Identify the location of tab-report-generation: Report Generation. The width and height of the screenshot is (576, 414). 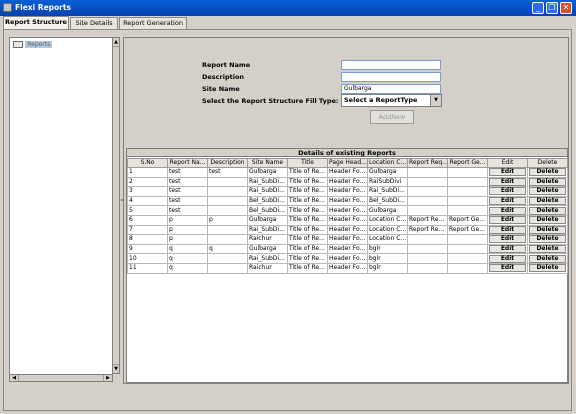
(153, 23).